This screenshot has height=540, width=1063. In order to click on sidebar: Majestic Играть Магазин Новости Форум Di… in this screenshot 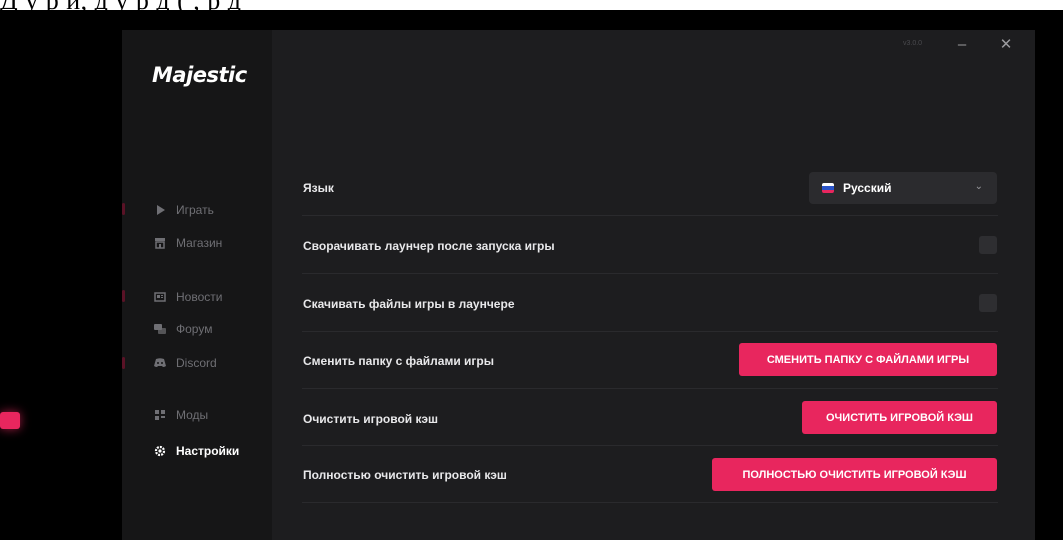, I will do `click(197, 285)`.